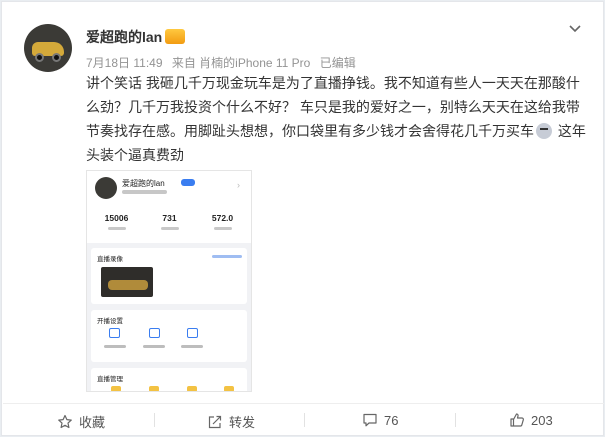  What do you see at coordinates (188, 182) in the screenshot?
I see `screenshot-badge-icon` at bounding box center [188, 182].